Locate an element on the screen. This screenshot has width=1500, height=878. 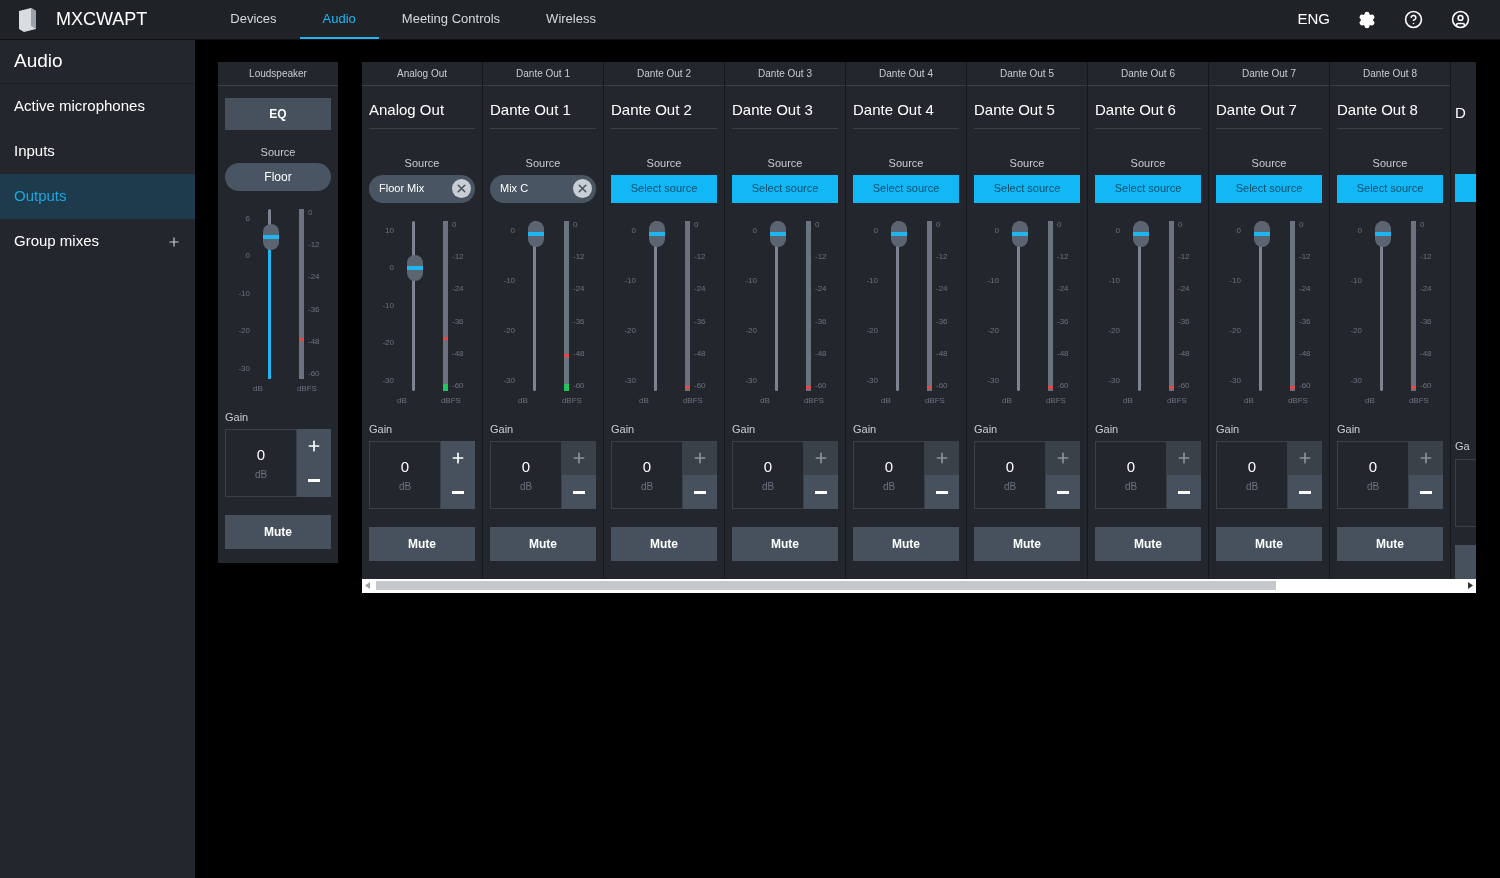
source-chip: Mix C is located at coordinates (543, 188).